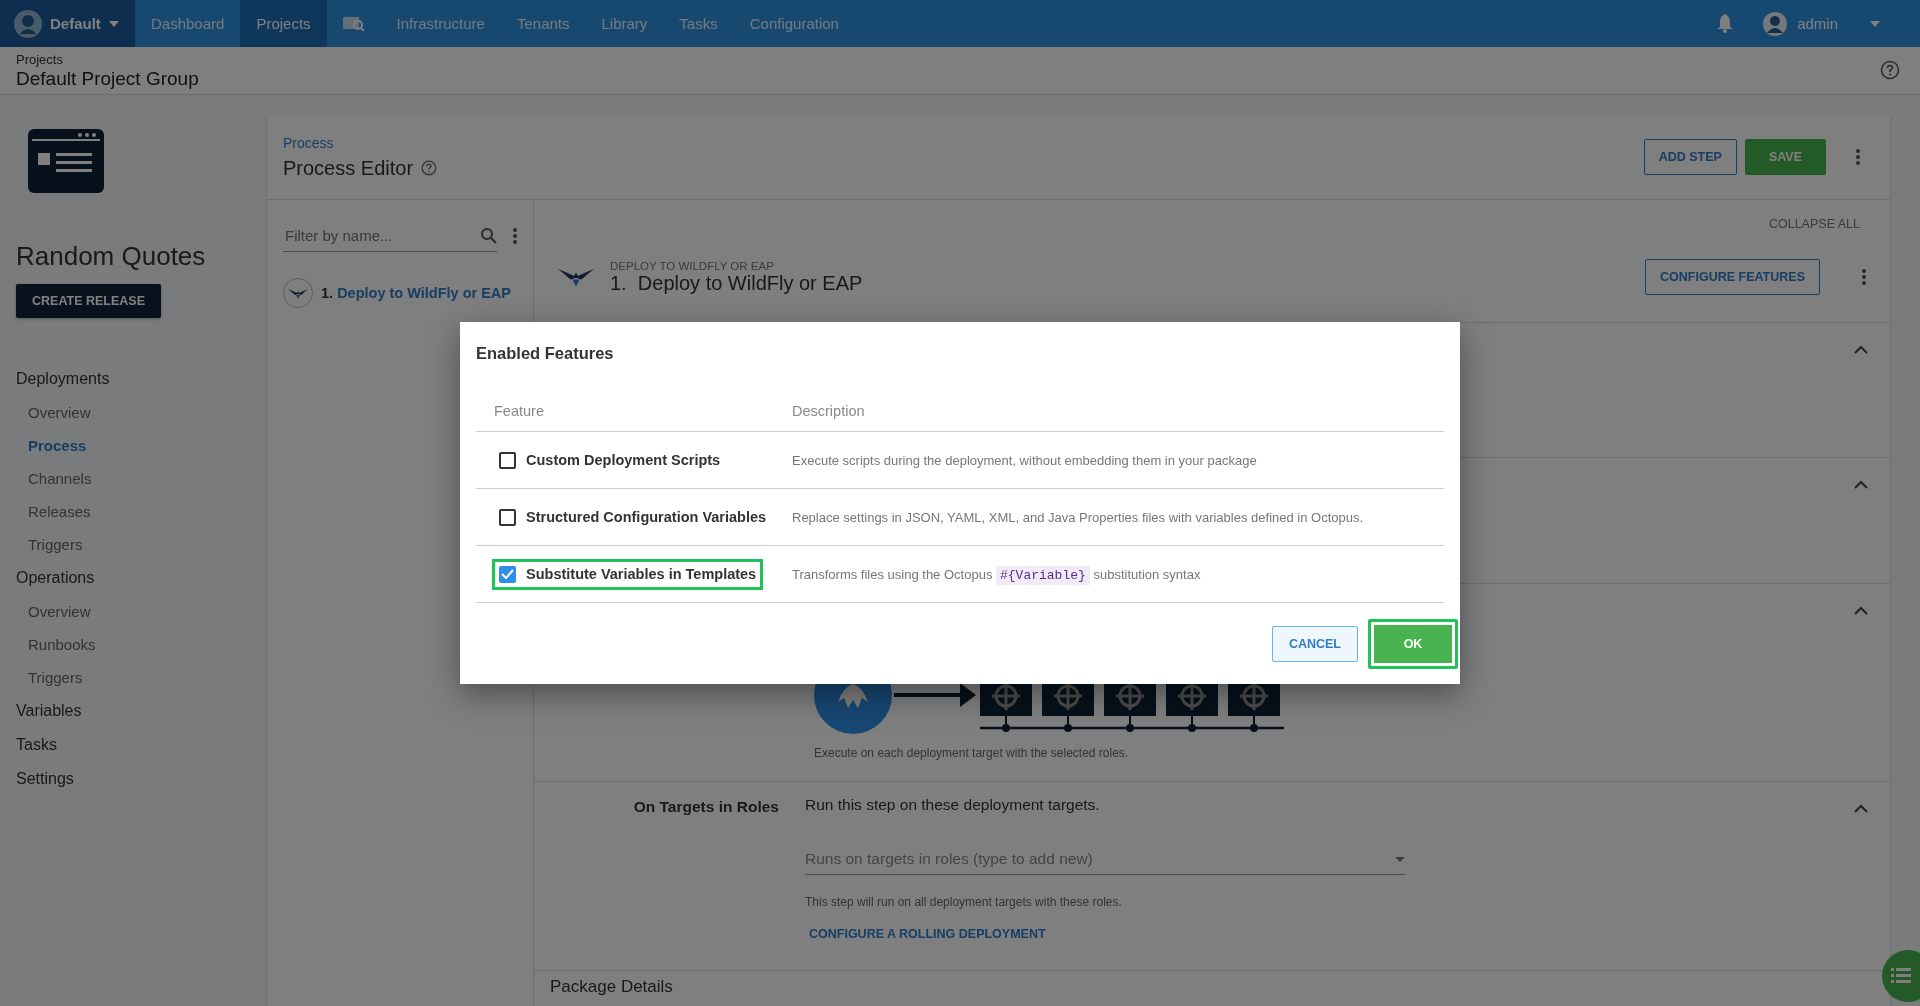  Describe the element at coordinates (628, 574) in the screenshot. I see `feature-checkbox: Substitute Variables in Templates` at that location.